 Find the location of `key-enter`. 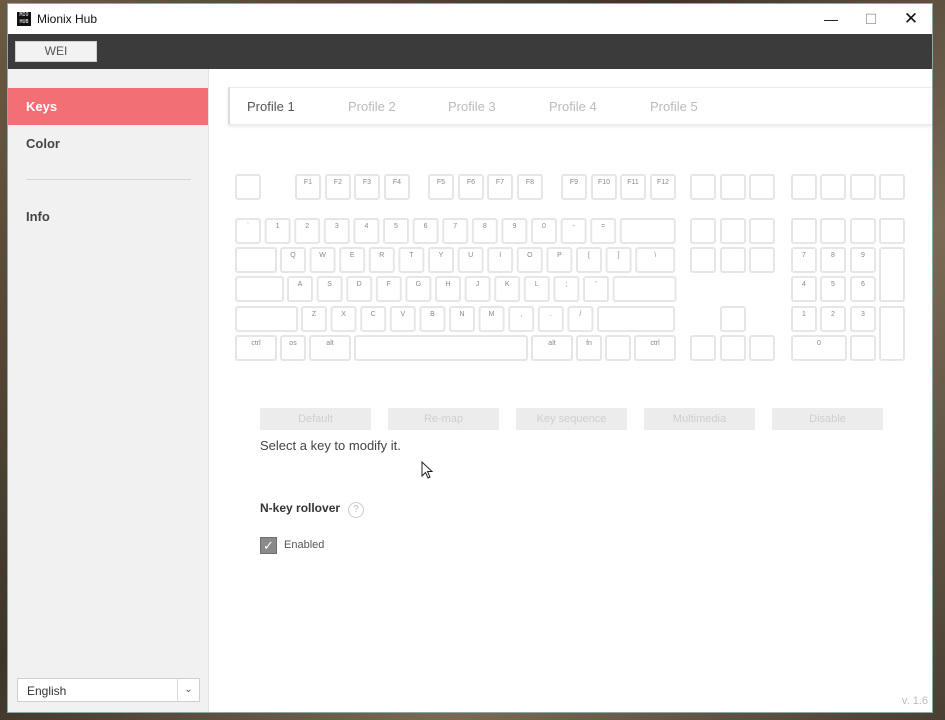

key-enter is located at coordinates (644, 289).